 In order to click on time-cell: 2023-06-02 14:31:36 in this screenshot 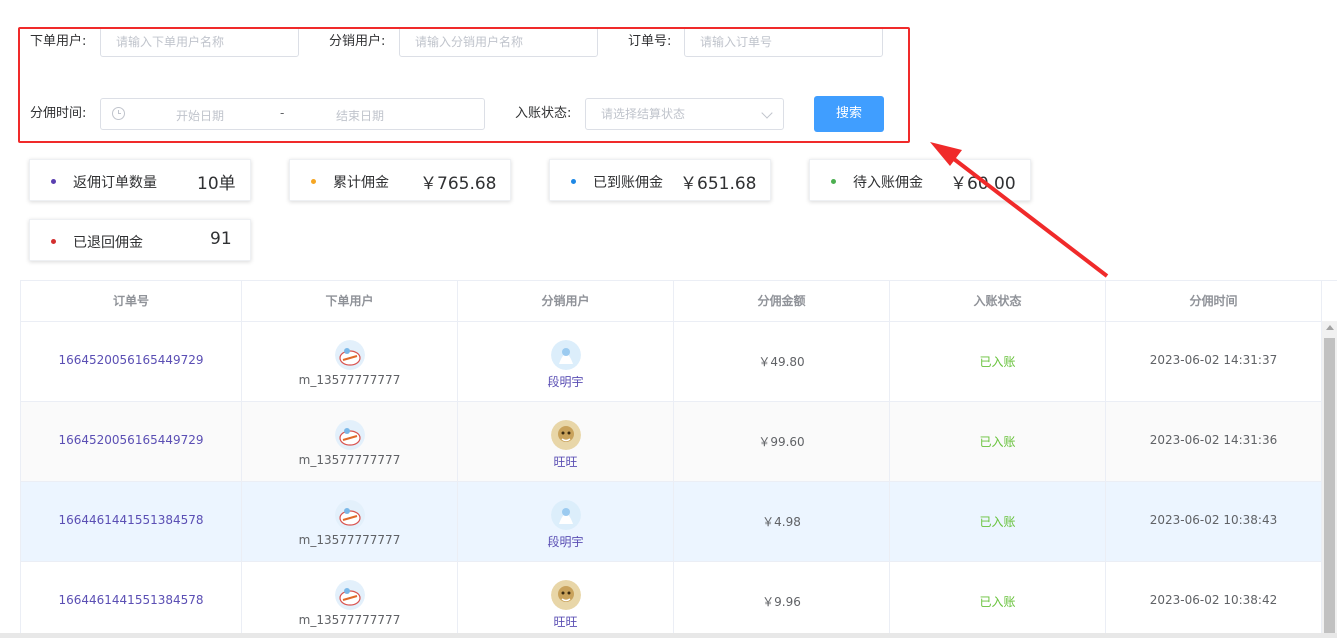, I will do `click(1213, 440)`.